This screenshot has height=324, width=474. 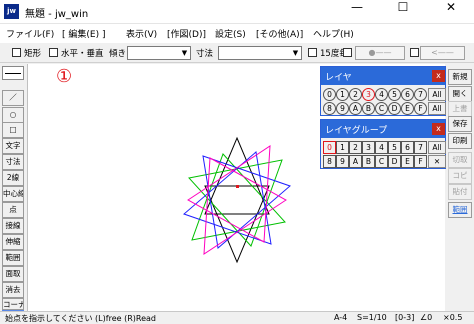 I want to click on layer-button: A, so click(x=355, y=108).